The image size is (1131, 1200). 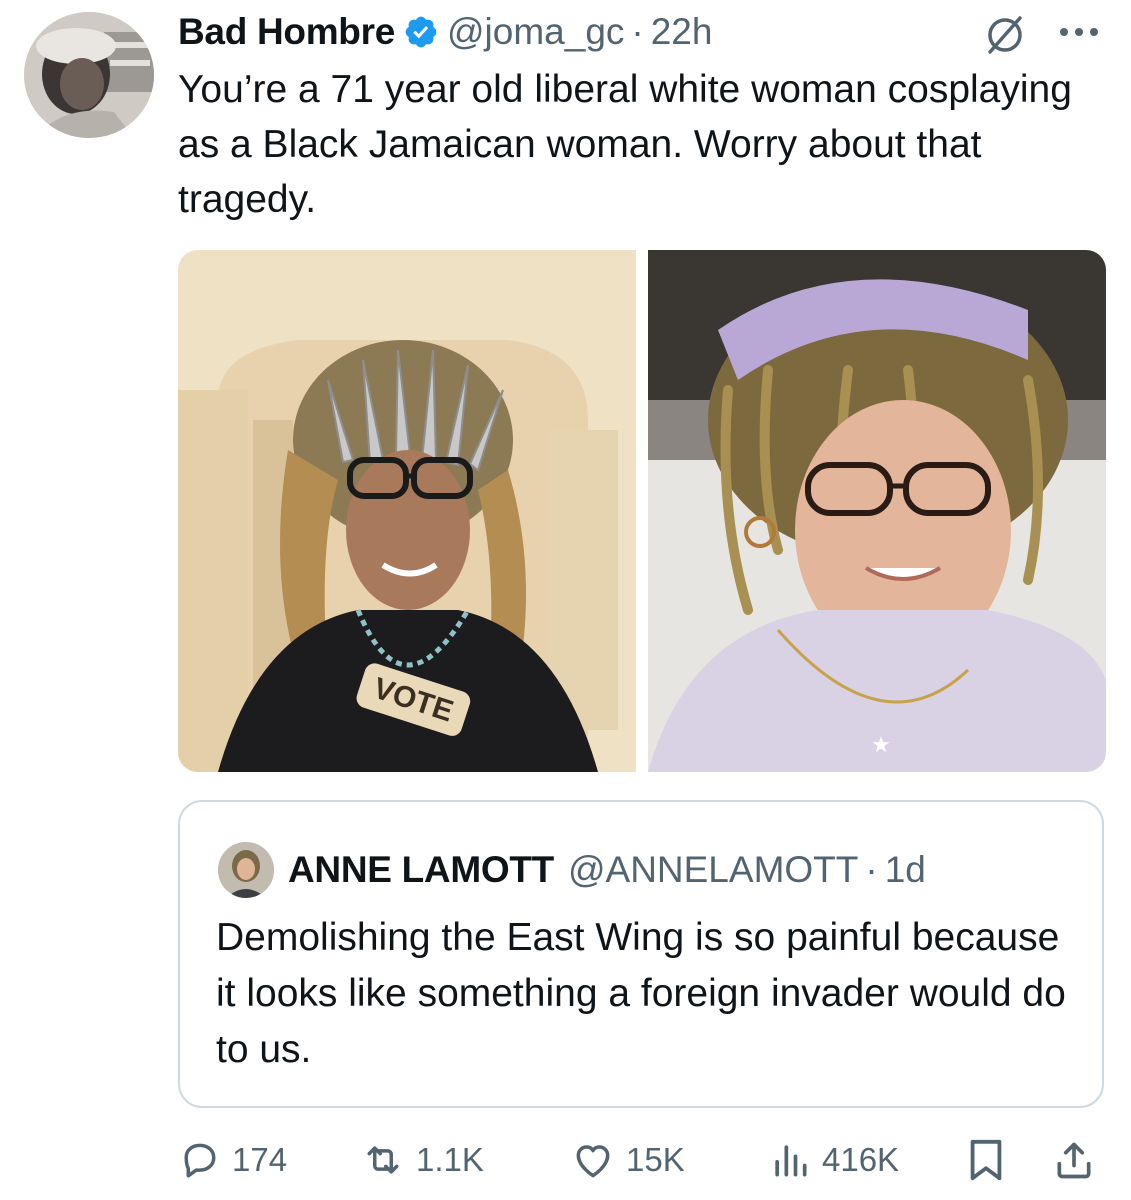 I want to click on author-handle: @joma_gc, so click(x=535, y=32).